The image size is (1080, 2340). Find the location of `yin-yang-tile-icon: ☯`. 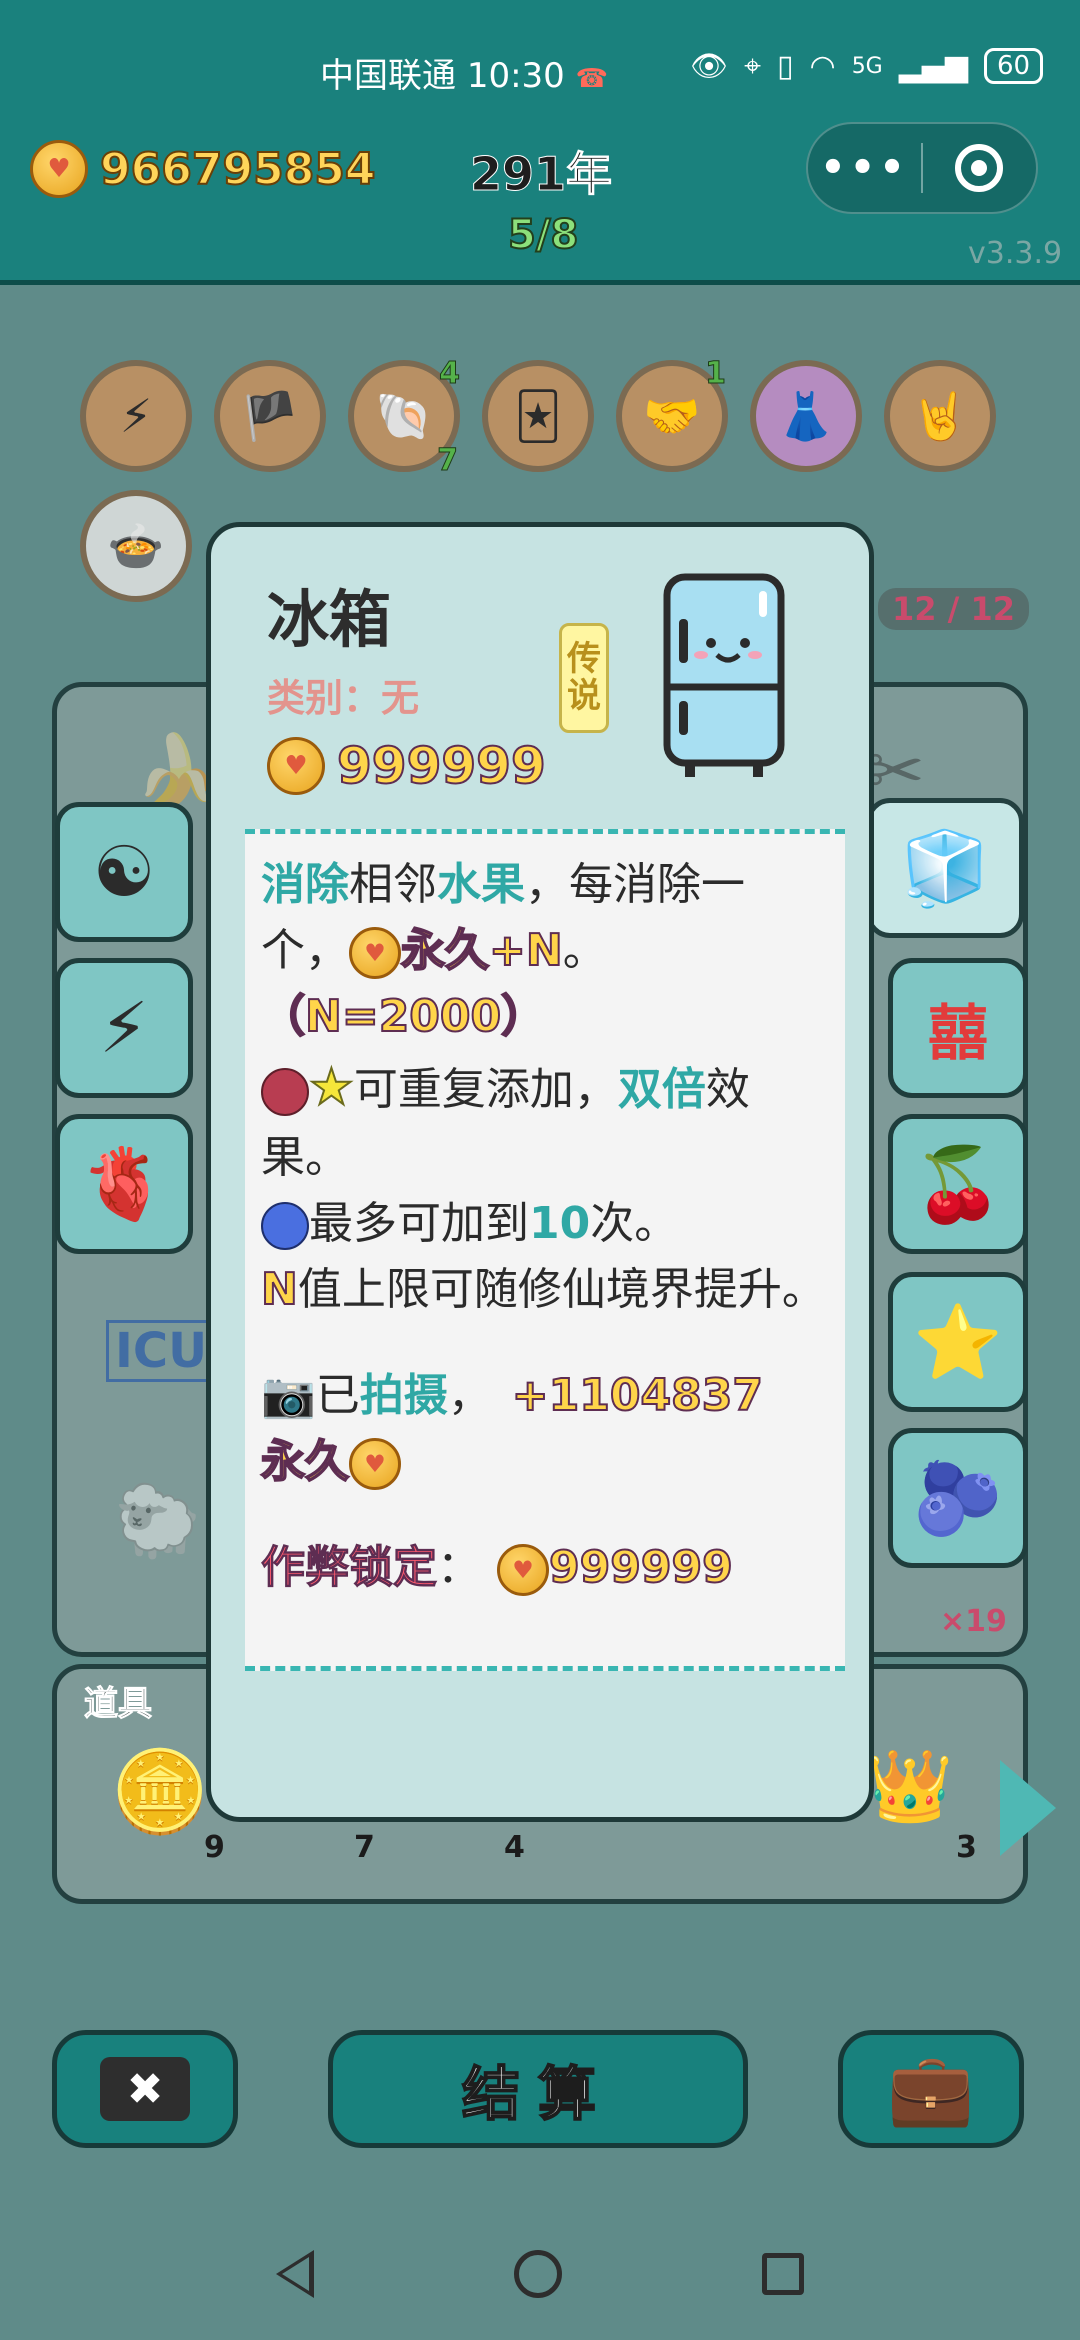

yin-yang-tile-icon: ☯ is located at coordinates (124, 872).